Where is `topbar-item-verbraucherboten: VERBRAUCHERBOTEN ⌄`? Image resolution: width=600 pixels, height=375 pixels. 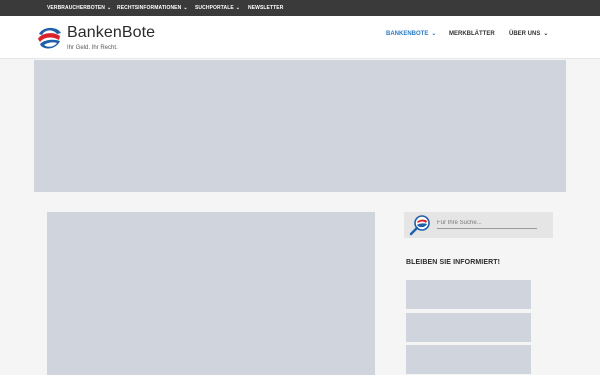 topbar-item-verbraucherboten: VERBRAUCHERBOTEN ⌄ is located at coordinates (79, 8).